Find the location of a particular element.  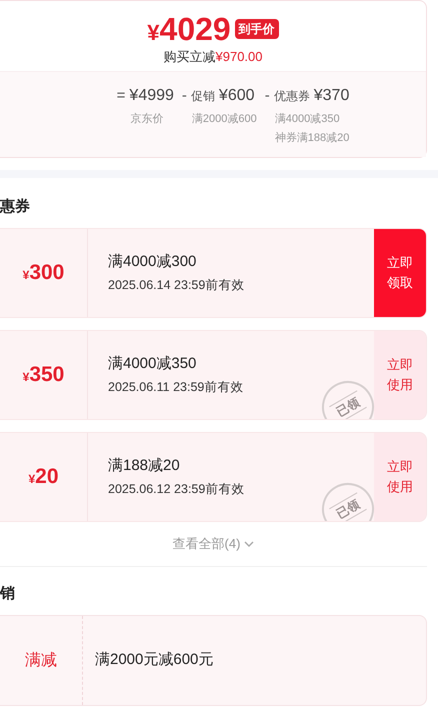

promo-text: 满2000元减600元 is located at coordinates (154, 660).